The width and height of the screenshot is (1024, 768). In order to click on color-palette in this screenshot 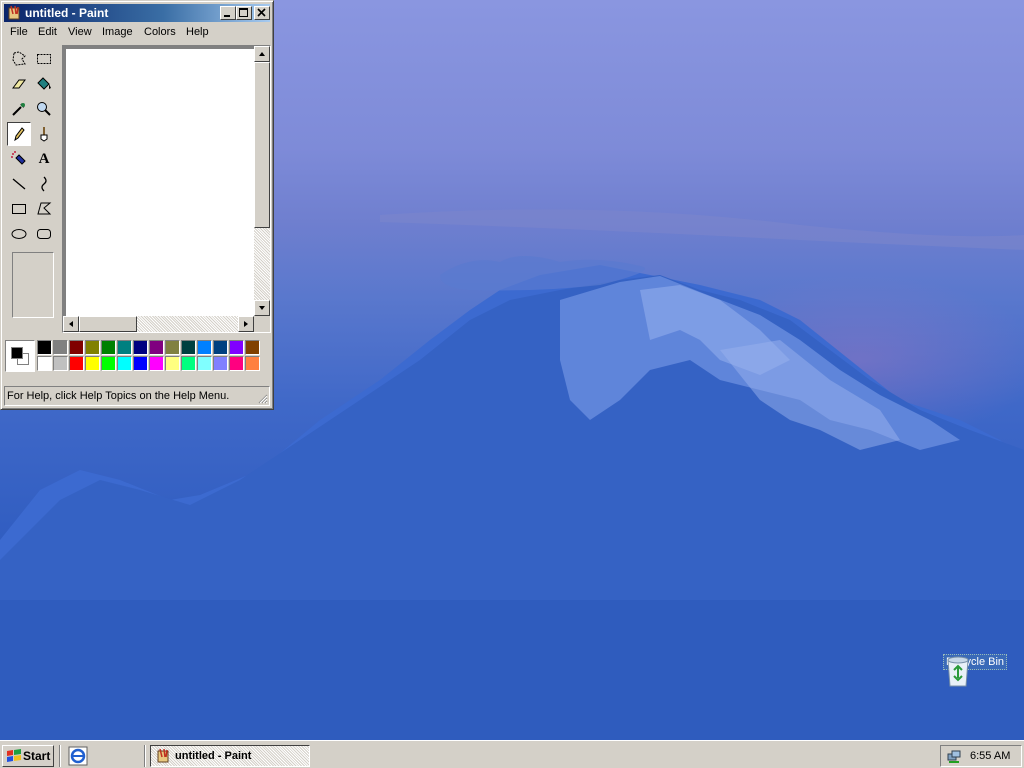, I will do `click(137, 358)`.